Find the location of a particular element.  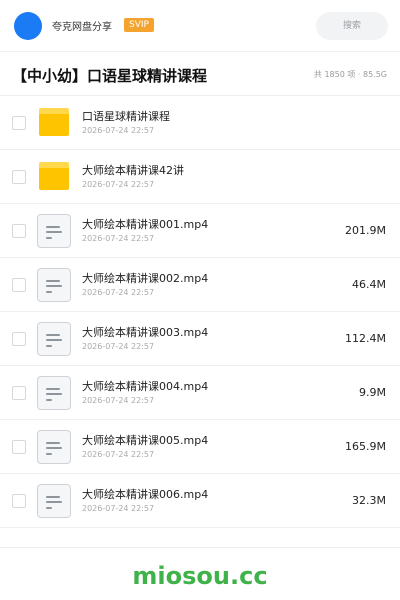

file-size: 32.3M is located at coordinates (369, 500).